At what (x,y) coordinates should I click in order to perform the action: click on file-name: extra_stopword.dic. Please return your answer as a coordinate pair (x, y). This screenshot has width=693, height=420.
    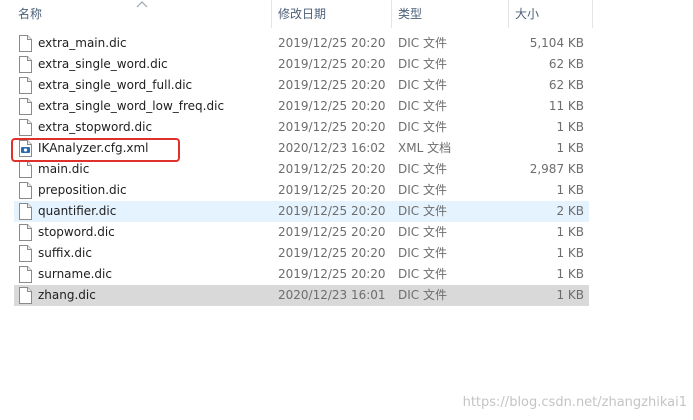
    Looking at the image, I should click on (95, 127).